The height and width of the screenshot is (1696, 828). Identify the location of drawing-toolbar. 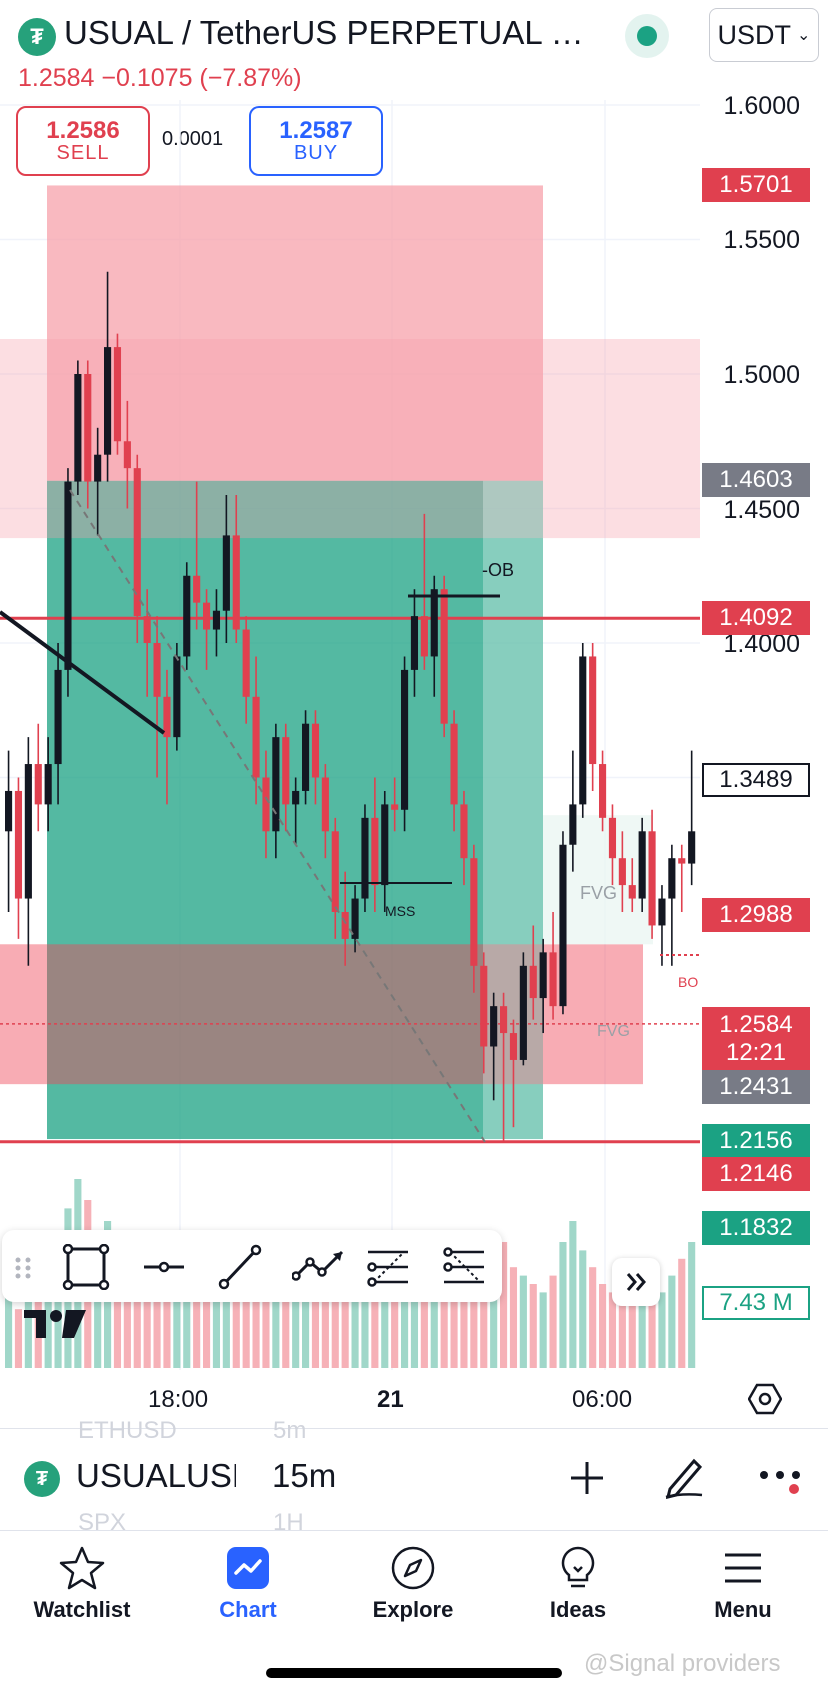
(252, 1266).